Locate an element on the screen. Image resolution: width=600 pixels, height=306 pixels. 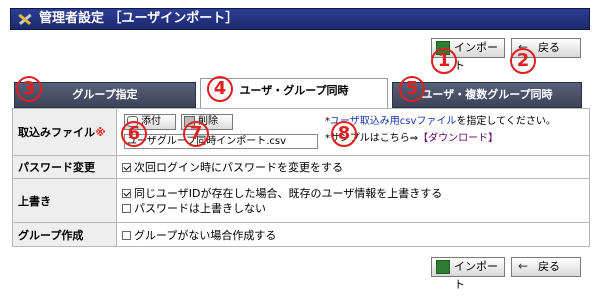
back-arrow-icon: ← is located at coordinates (523, 266).